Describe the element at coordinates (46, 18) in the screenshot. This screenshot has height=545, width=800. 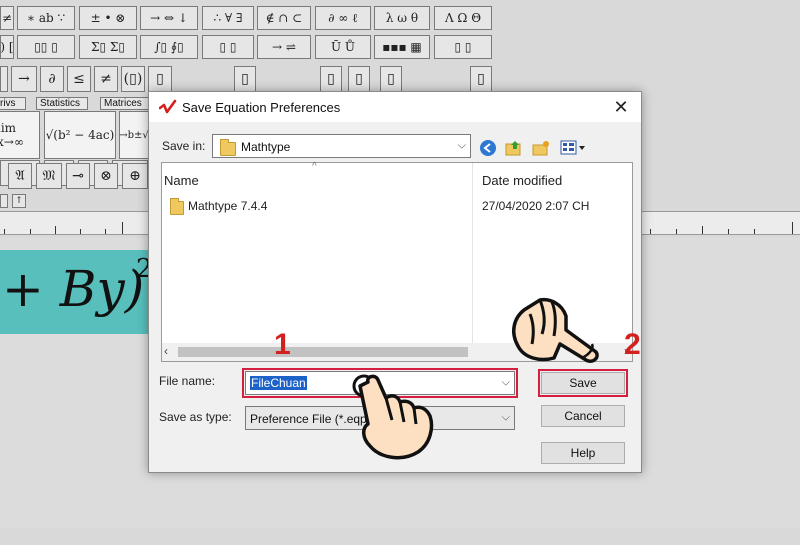
I see `palette-button: ∗ ab ∵` at that location.